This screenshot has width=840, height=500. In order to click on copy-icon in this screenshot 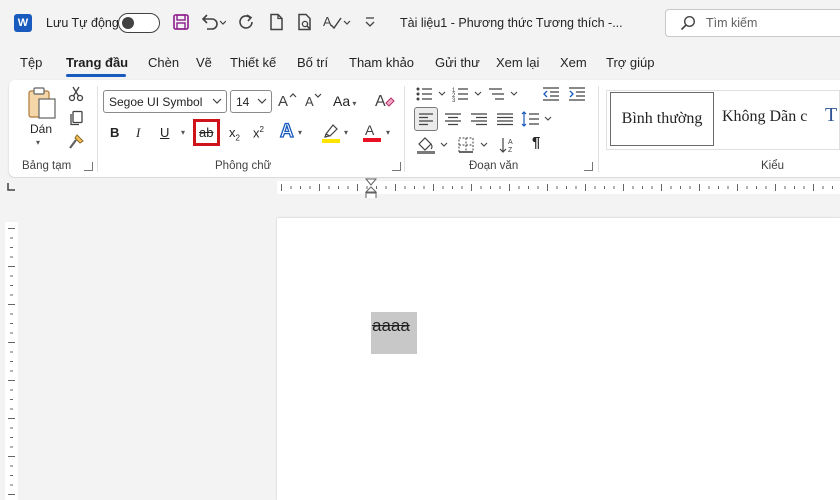, I will do `click(76, 118)`.